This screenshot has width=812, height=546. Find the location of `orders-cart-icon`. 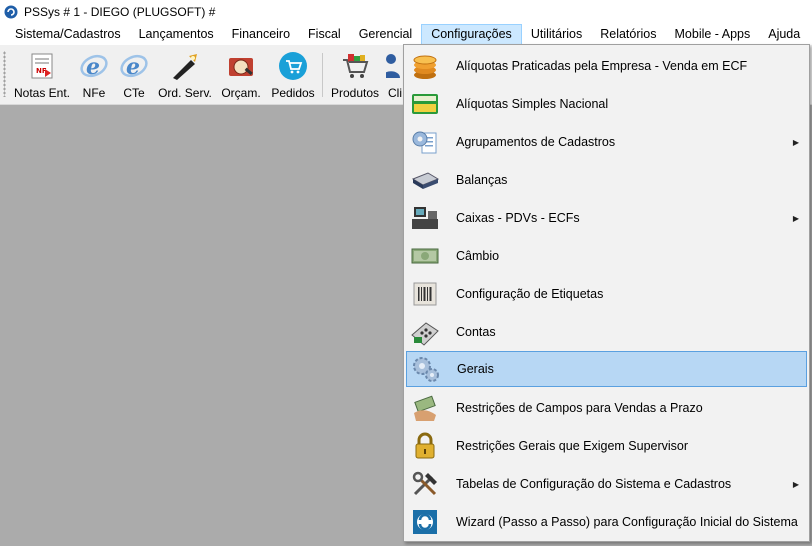

orders-cart-icon is located at coordinates (293, 66).